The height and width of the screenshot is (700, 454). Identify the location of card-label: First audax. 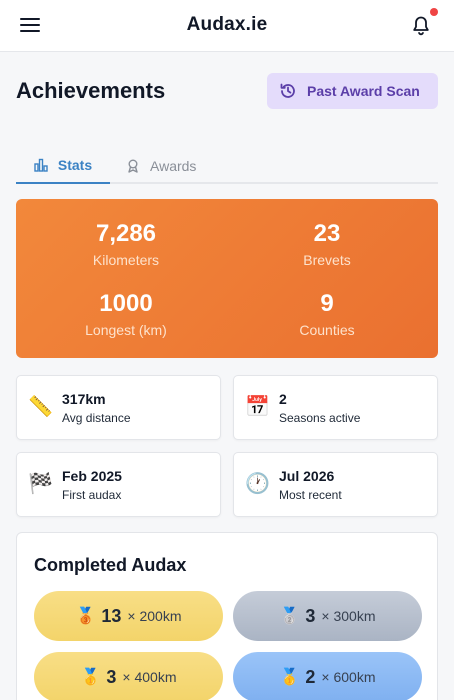
(92, 495).